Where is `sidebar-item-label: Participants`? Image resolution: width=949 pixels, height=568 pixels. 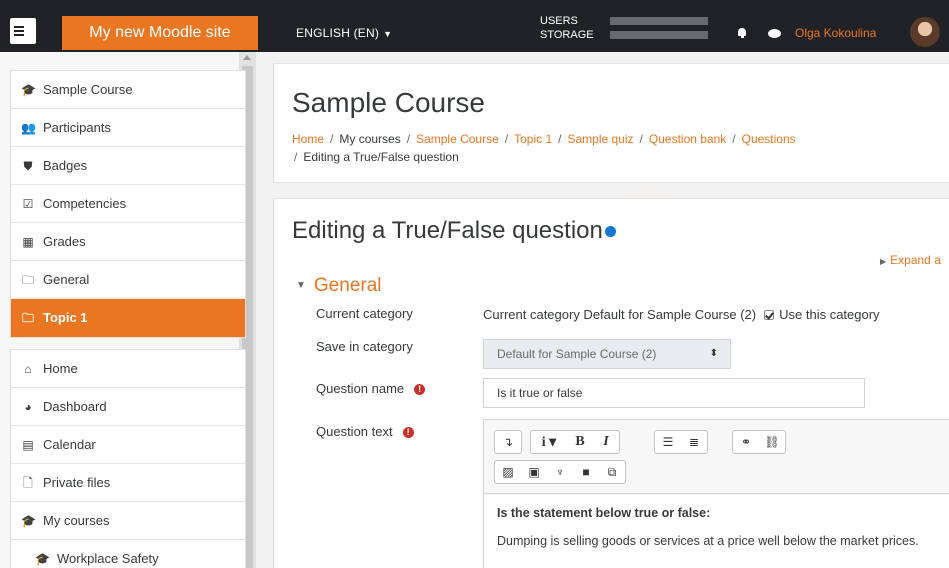 sidebar-item-label: Participants is located at coordinates (77, 127).